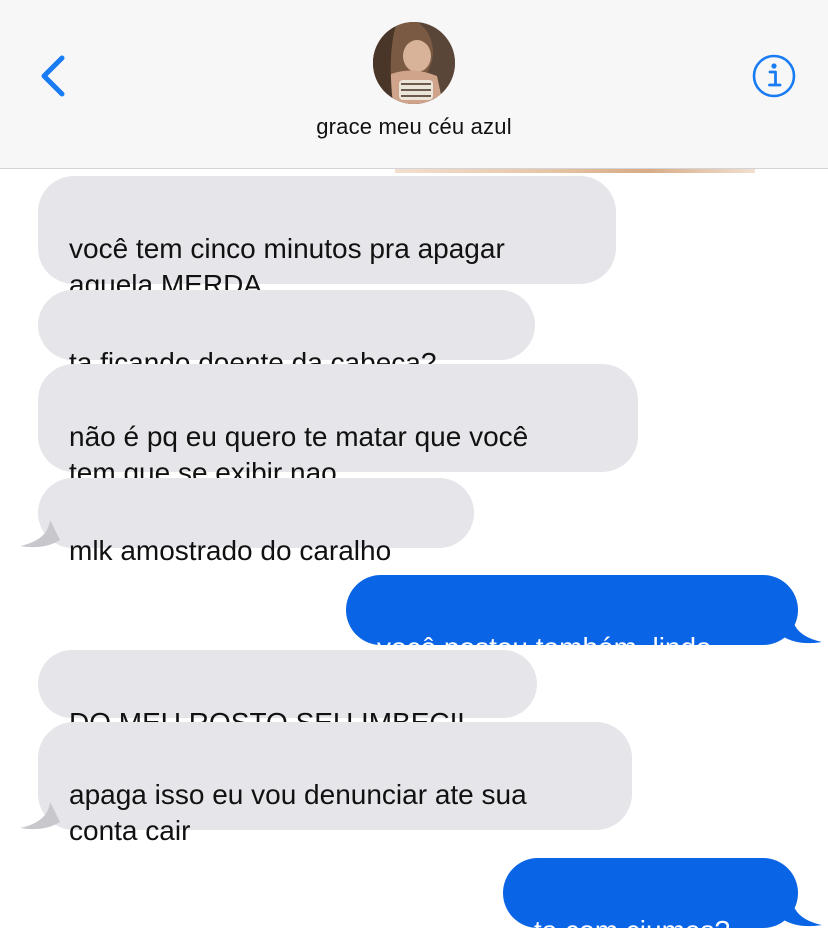  I want to click on info-icon, so click(774, 76).